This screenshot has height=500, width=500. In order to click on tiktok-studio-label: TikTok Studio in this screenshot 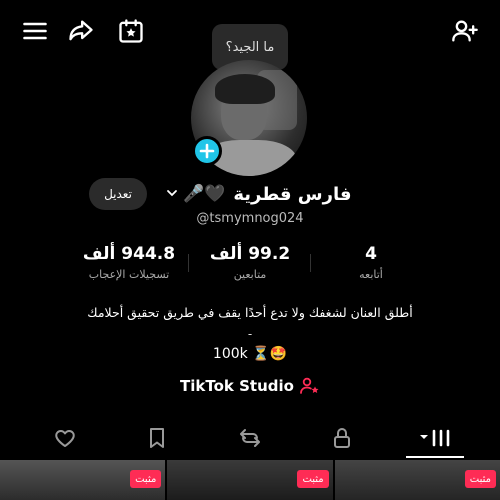, I will do `click(237, 386)`.